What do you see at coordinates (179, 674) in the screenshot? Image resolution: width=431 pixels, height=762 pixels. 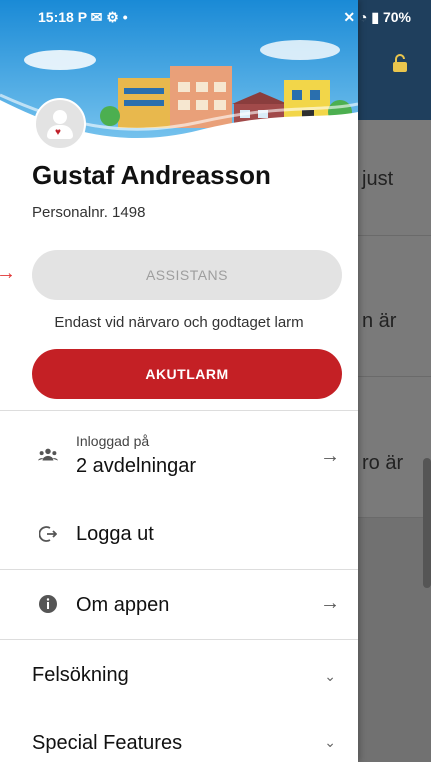 I see `troubleshoot-section: Felsökning ⌄` at bounding box center [179, 674].